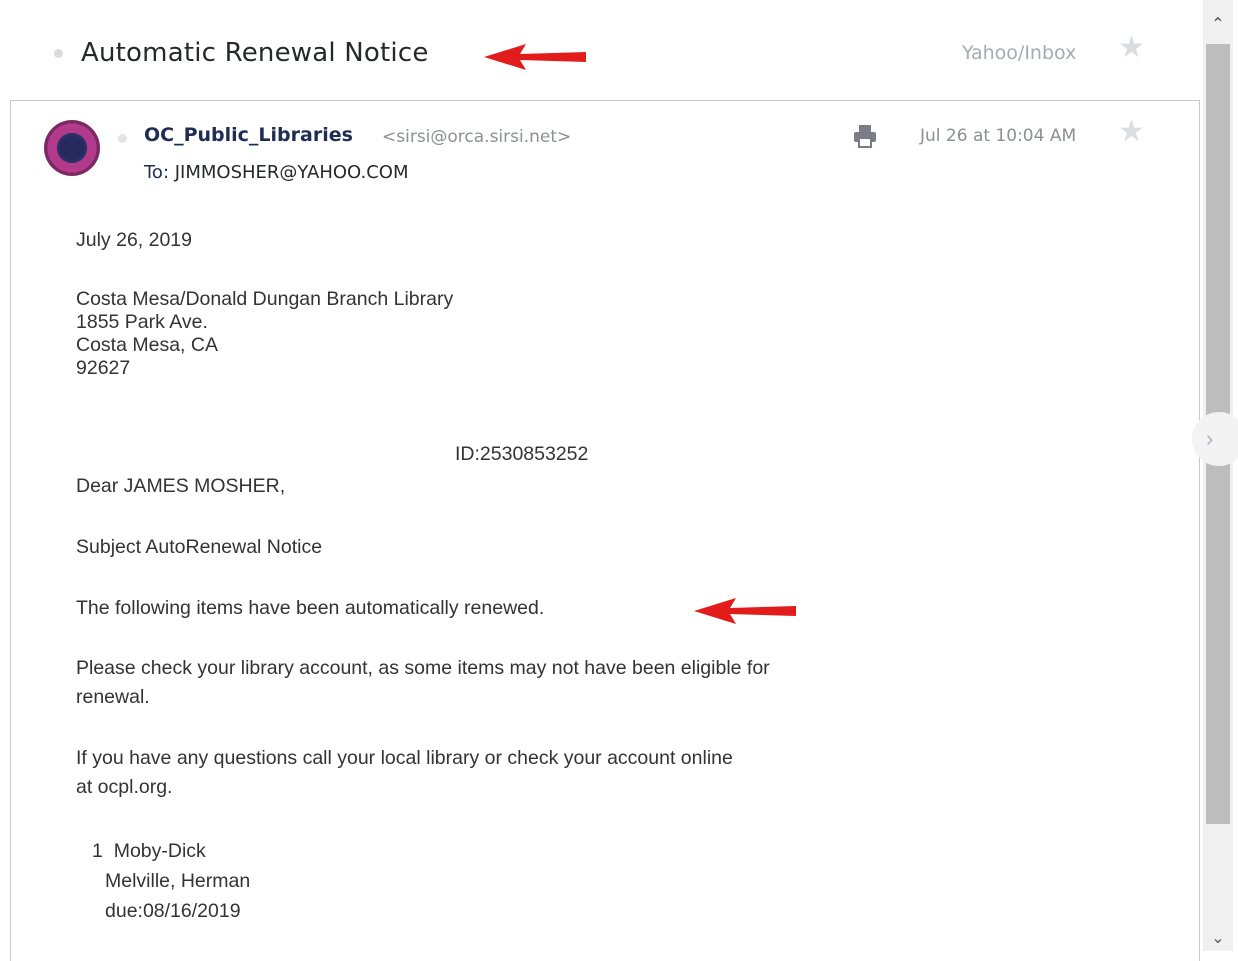  What do you see at coordinates (1218, 29) in the screenshot?
I see `chevron-up-icon: ⌃` at bounding box center [1218, 29].